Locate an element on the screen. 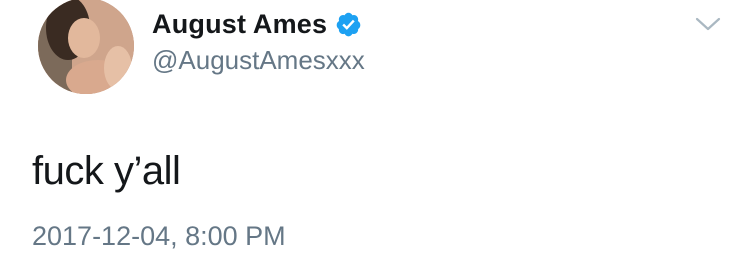 This screenshot has width=748, height=253. avatar is located at coordinates (86, 47).